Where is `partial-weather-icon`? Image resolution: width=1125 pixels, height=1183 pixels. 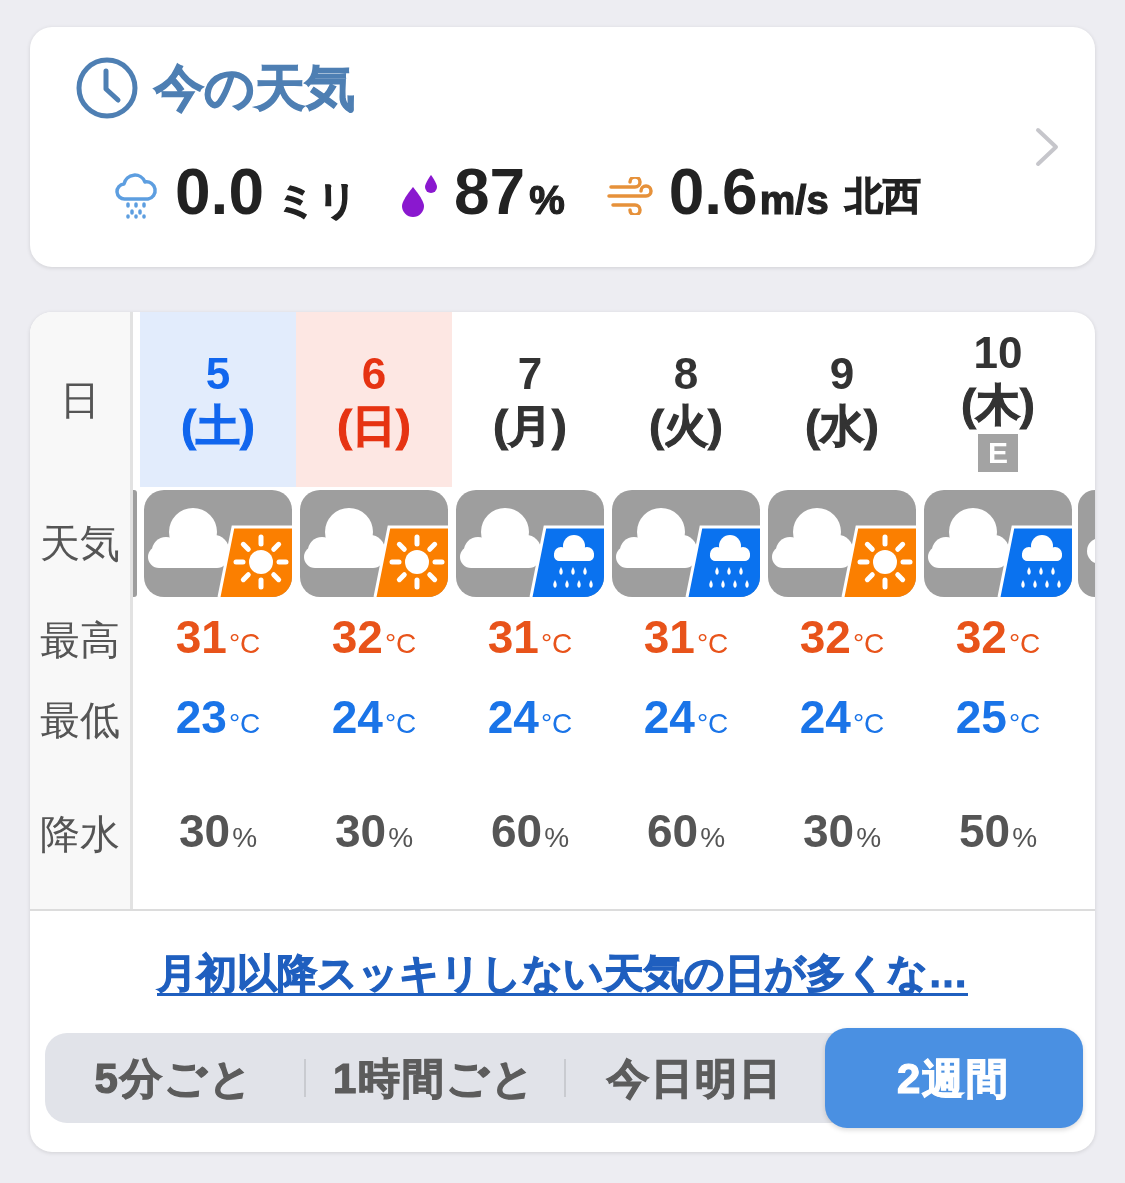
partial-weather-icon is located at coordinates (135, 543).